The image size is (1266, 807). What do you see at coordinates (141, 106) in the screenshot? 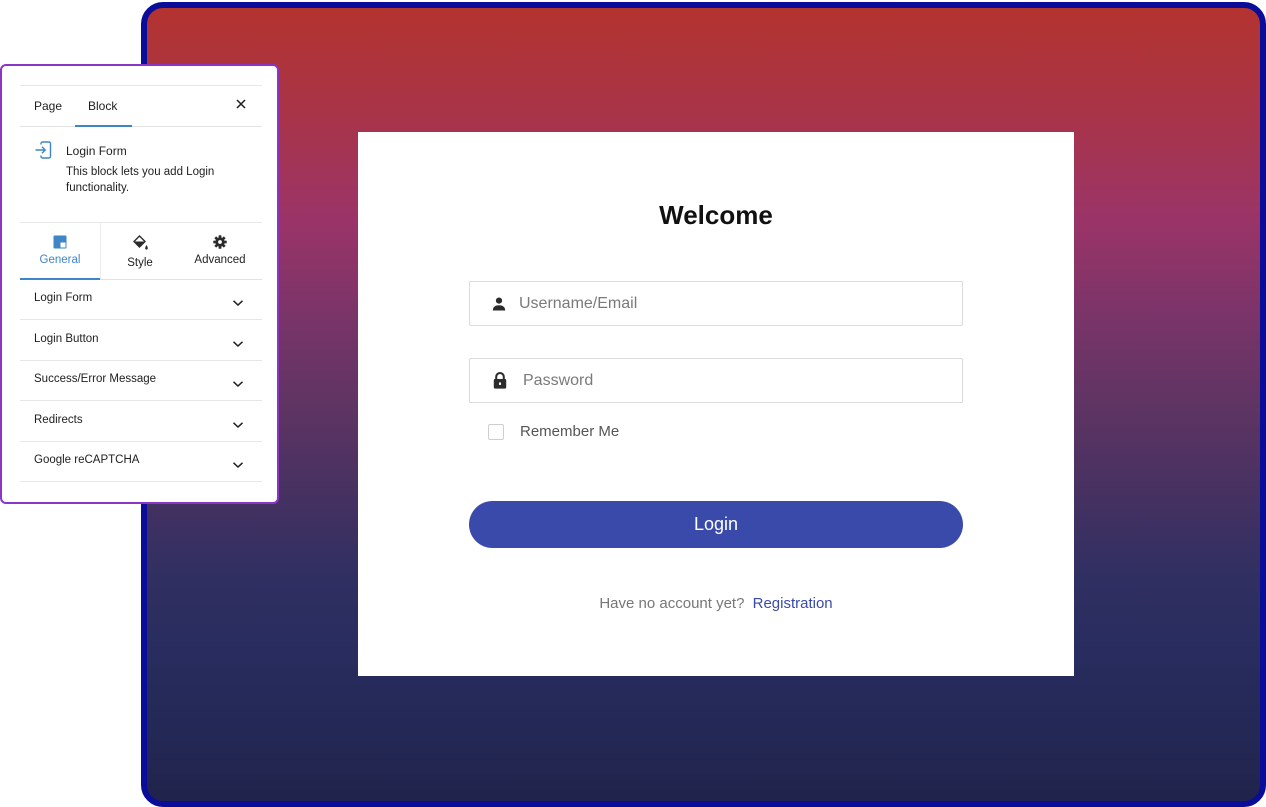
I see `panel-tabs: Page Block` at bounding box center [141, 106].